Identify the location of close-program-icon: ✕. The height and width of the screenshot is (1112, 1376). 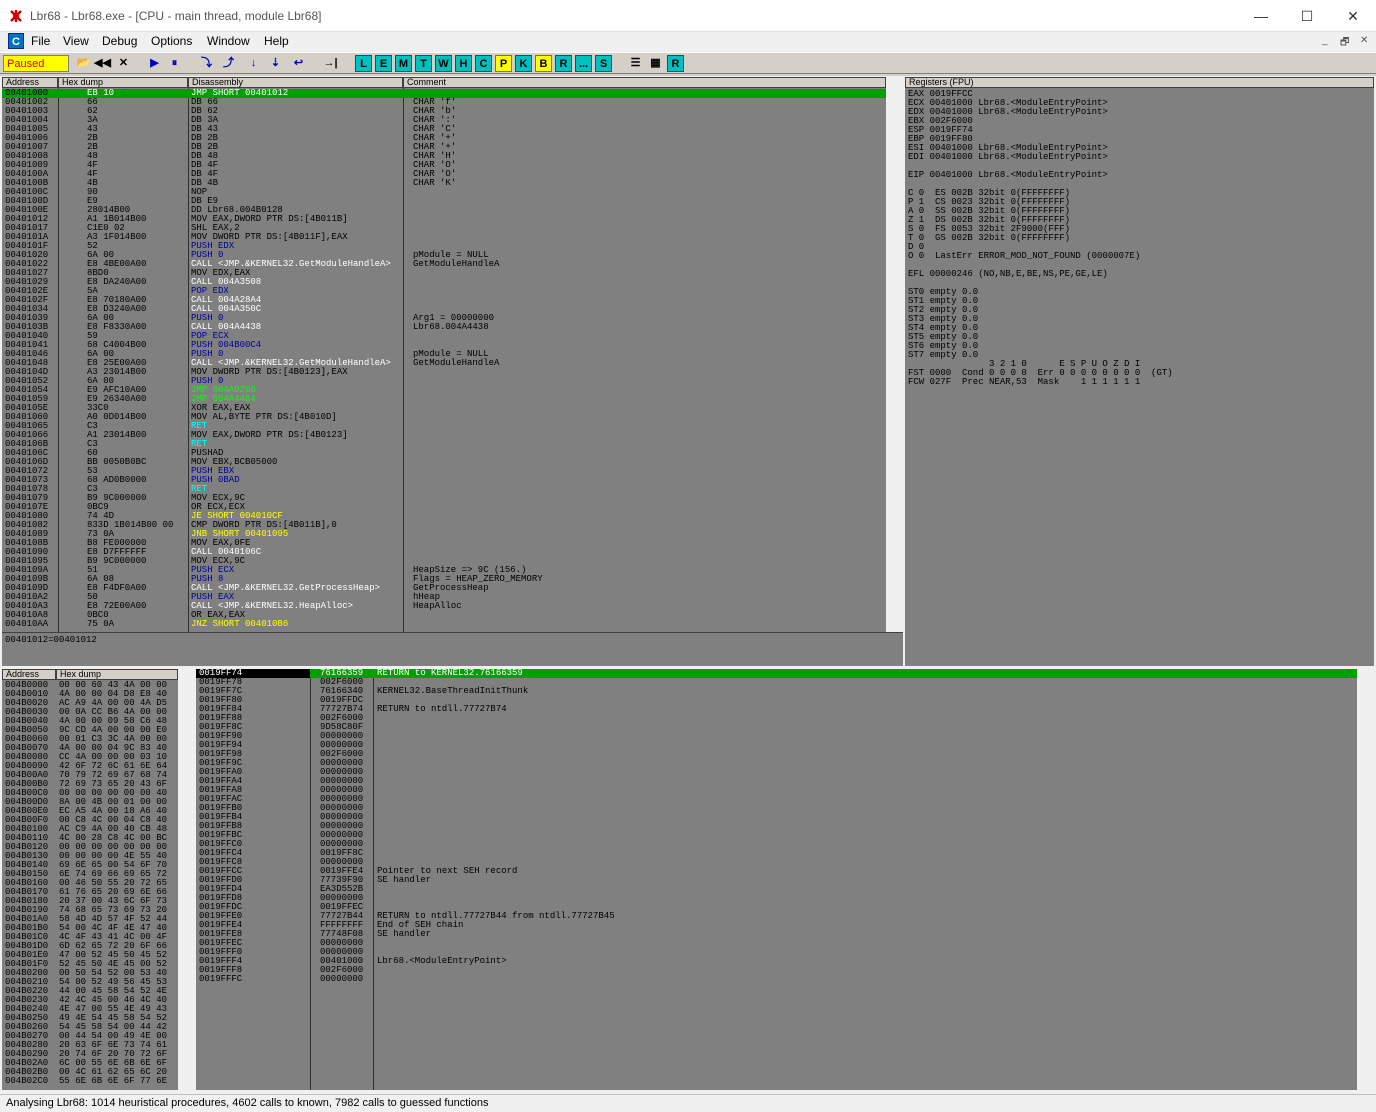
(123, 63).